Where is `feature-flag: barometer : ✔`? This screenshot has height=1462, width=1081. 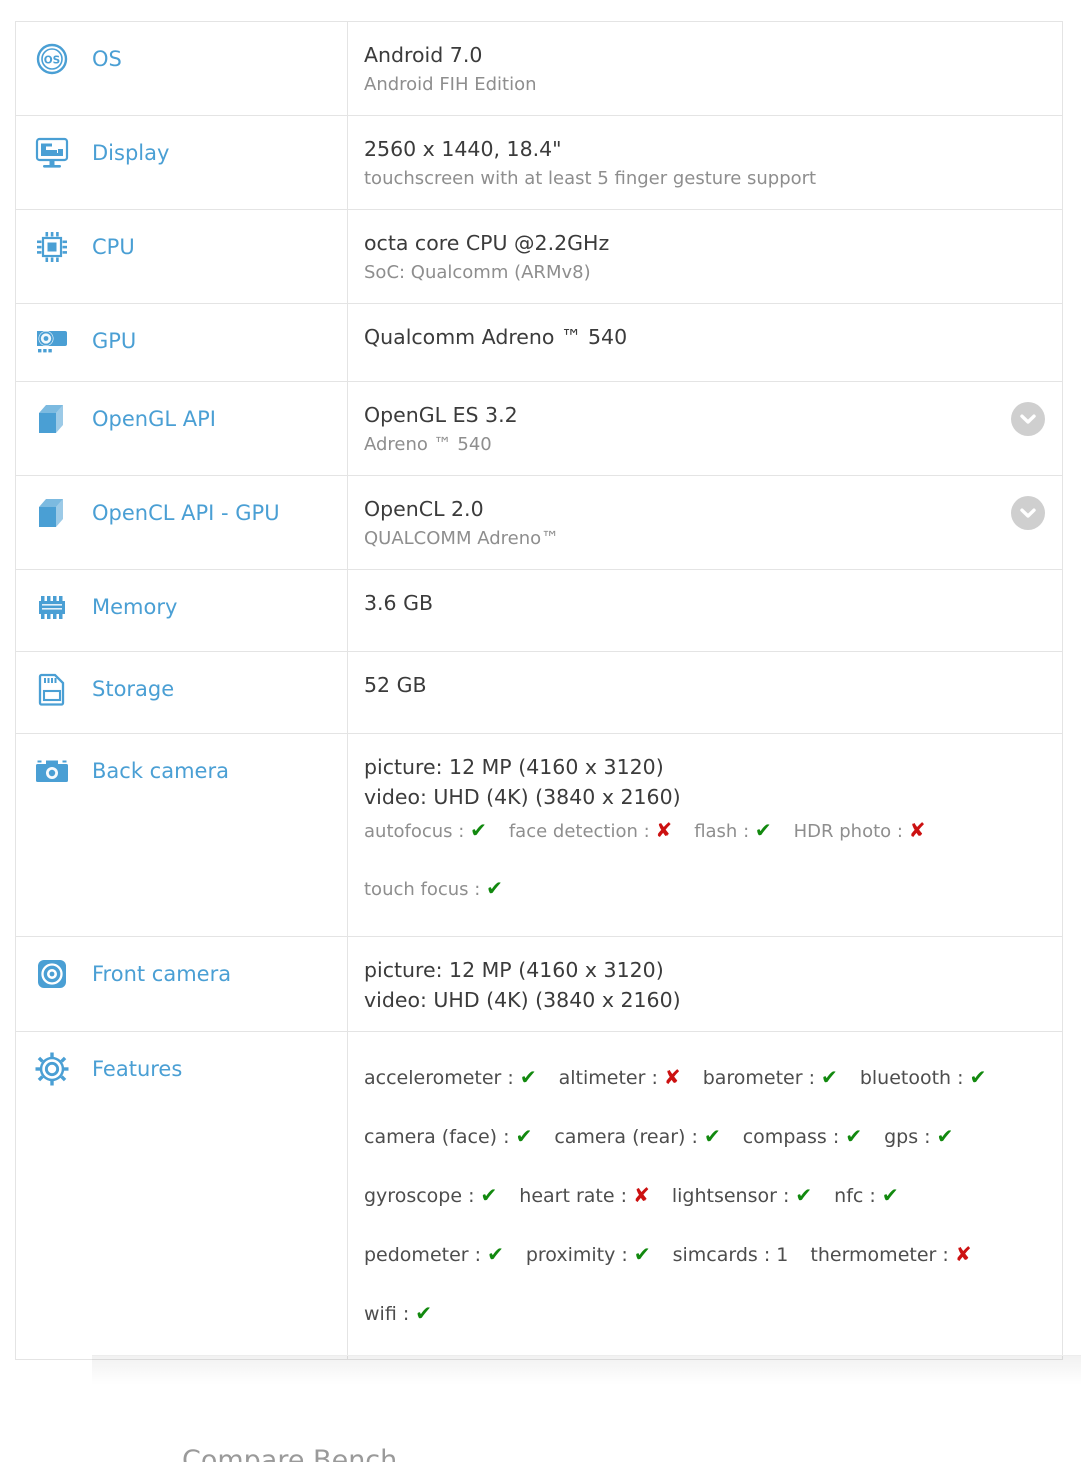
feature-flag: barometer : ✔ is located at coordinates (770, 1077).